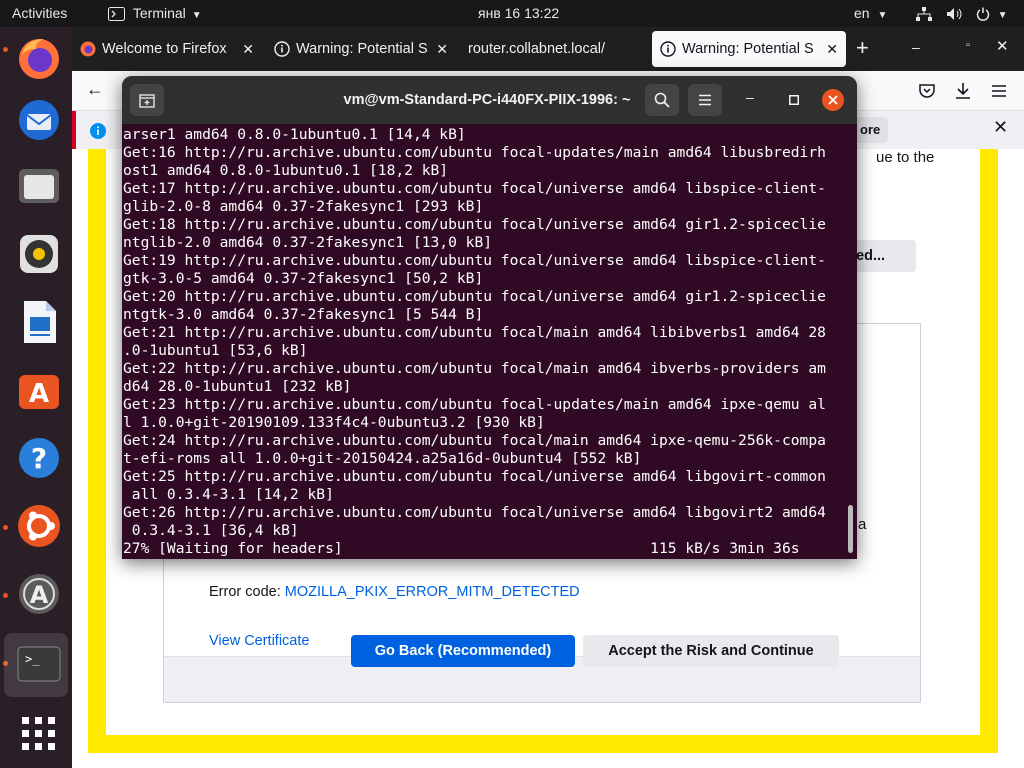 This screenshot has width=1024, height=768. I want to click on search-button, so click(662, 100).